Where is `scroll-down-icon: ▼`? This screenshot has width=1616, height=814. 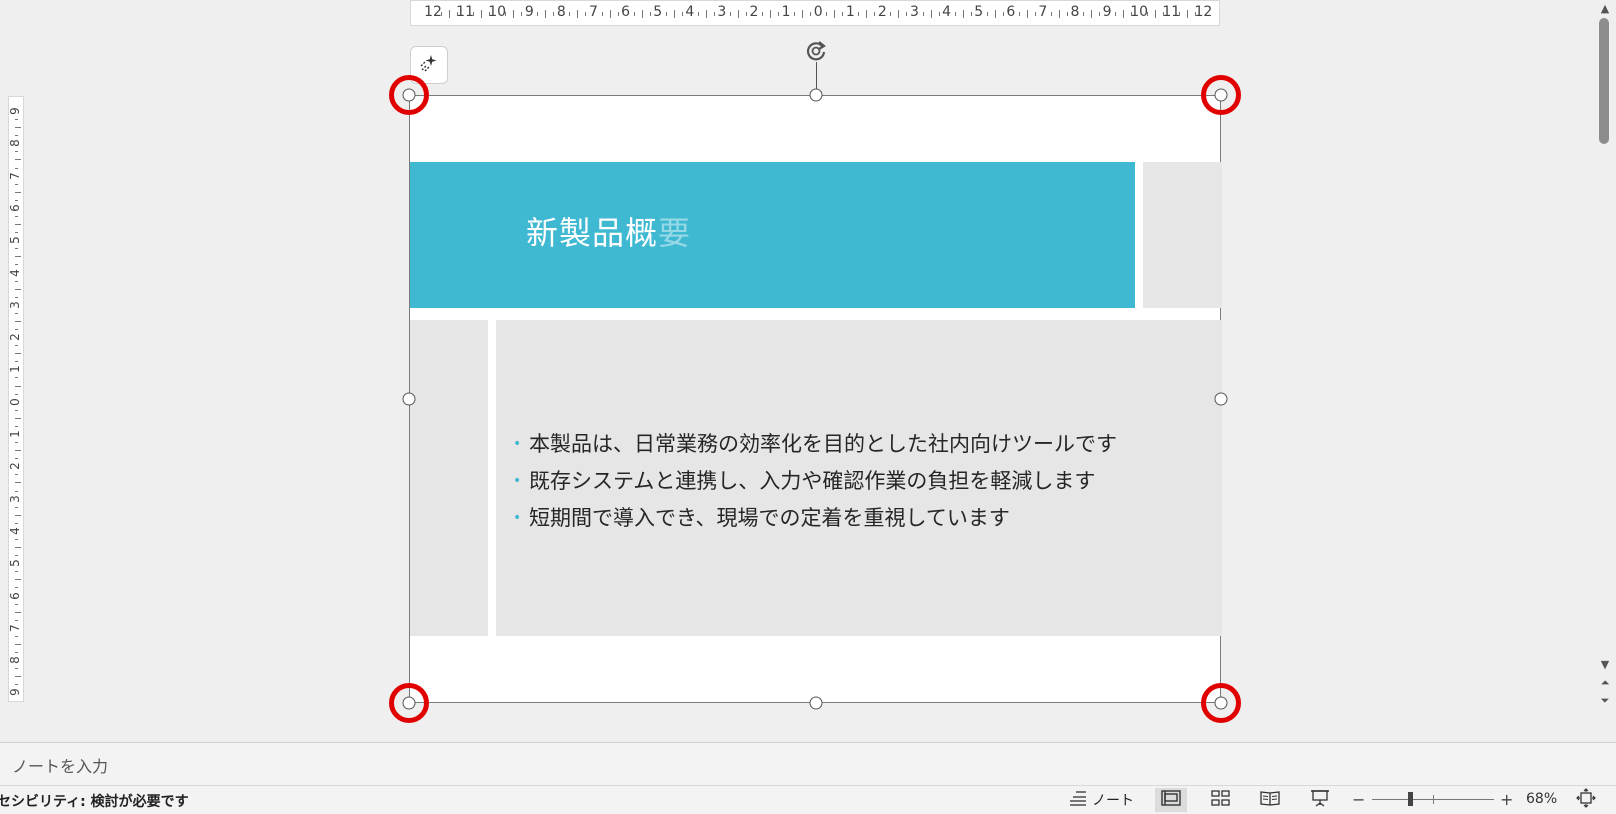
scroll-down-icon: ▼ is located at coordinates (1605, 664).